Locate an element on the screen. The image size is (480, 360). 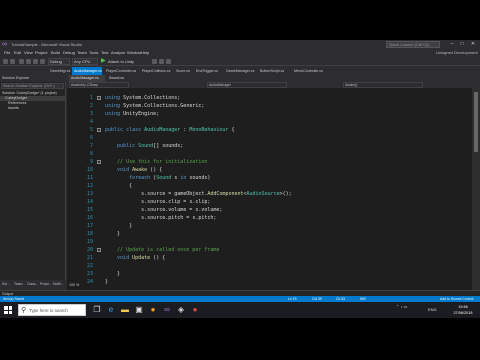
menu-project: Project is located at coordinates (41, 53).